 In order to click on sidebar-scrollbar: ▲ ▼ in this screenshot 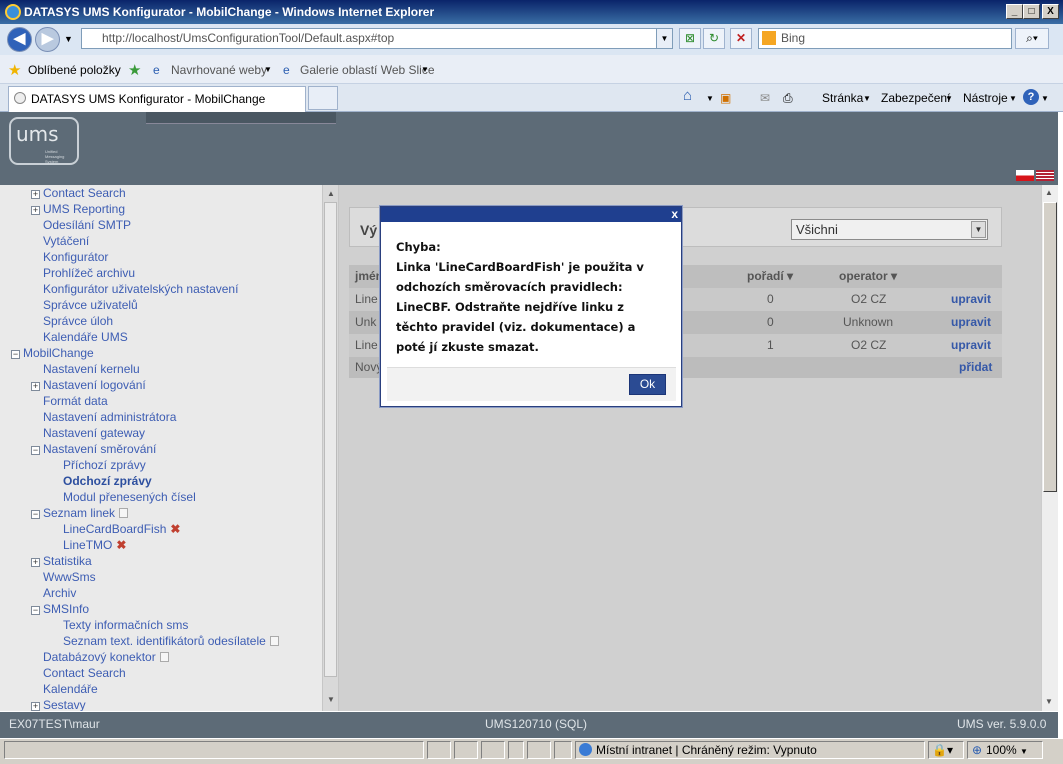, I will do `click(330, 448)`.